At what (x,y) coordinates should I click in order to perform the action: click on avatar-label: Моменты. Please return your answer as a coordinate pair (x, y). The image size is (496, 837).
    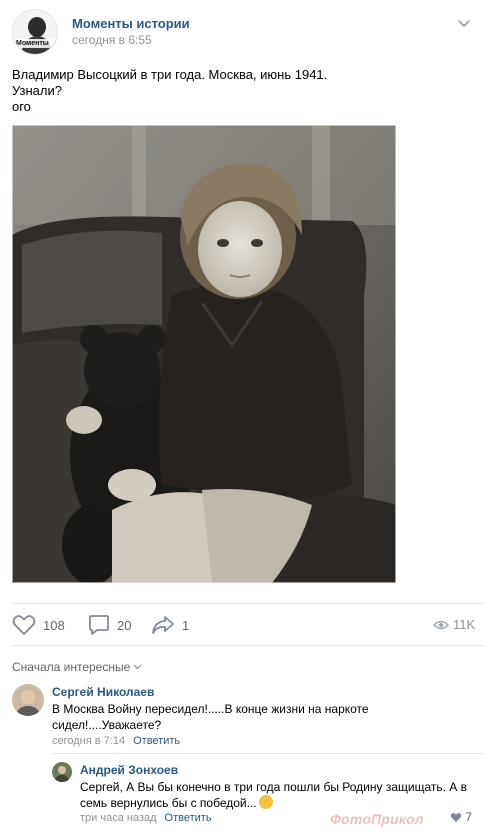
    Looking at the image, I should click on (32, 43).